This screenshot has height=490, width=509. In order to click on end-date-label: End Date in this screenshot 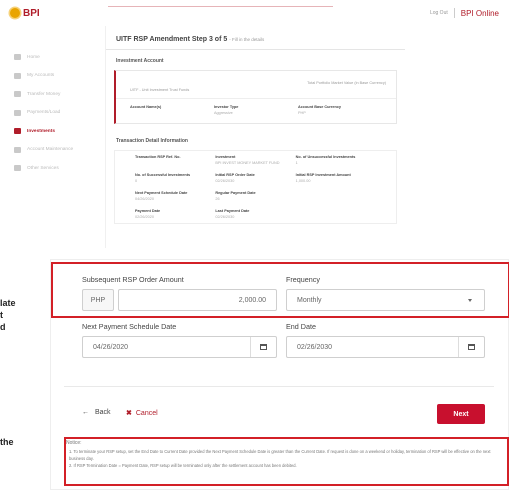, I will do `click(301, 326)`.